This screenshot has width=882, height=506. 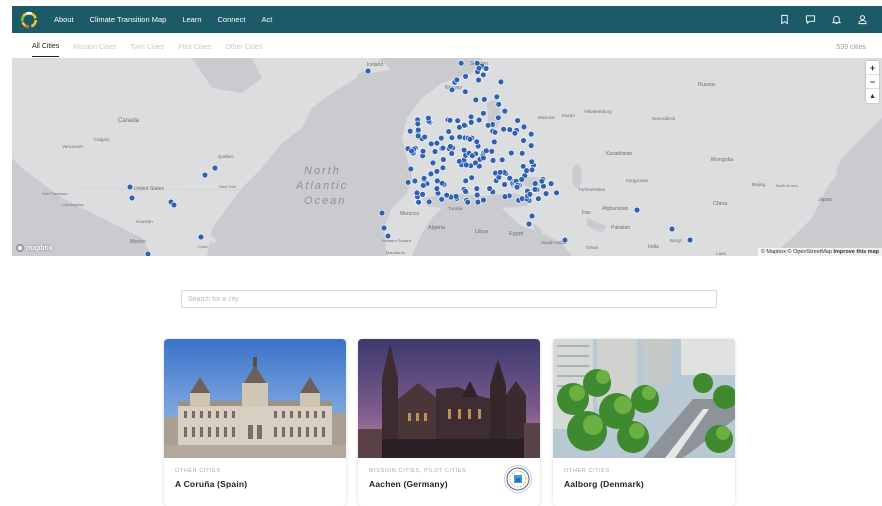 I want to click on mapbox-logo: mapbox, so click(x=34, y=248).